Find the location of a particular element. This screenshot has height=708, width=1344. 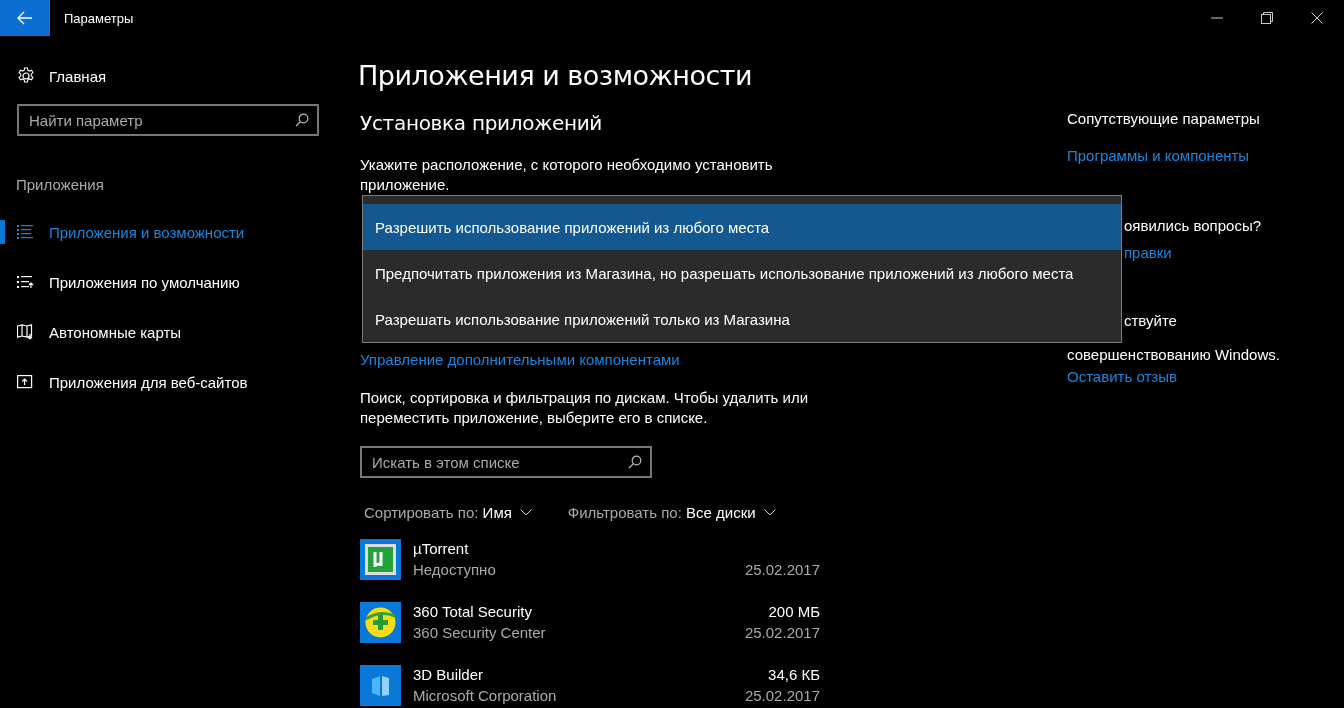

minimize-icon is located at coordinates (1217, 18).